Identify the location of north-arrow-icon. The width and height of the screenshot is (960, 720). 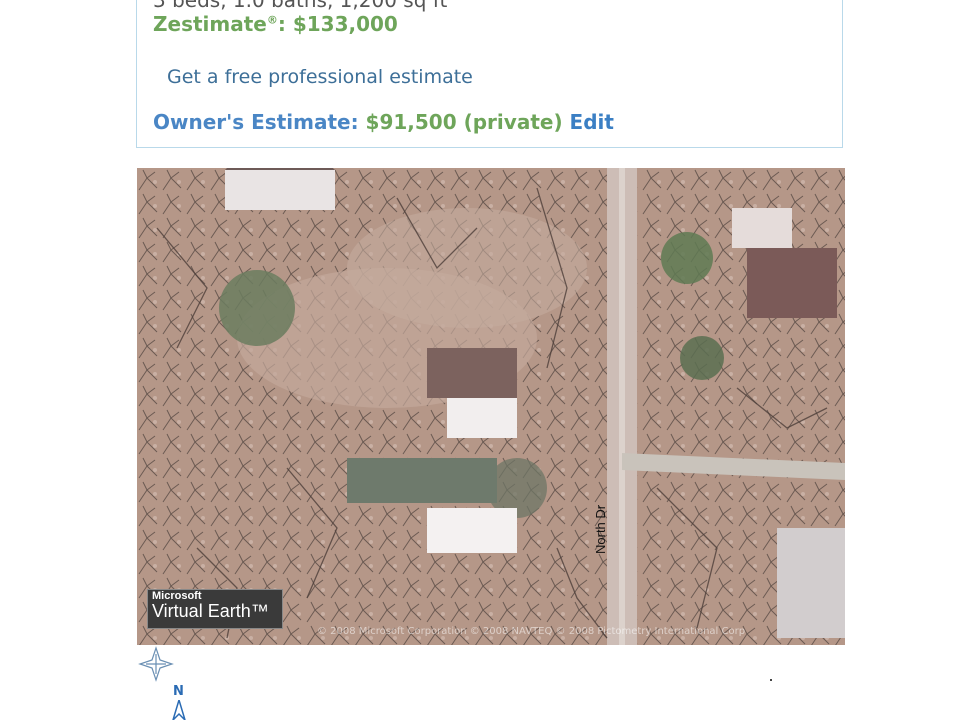
(179, 710).